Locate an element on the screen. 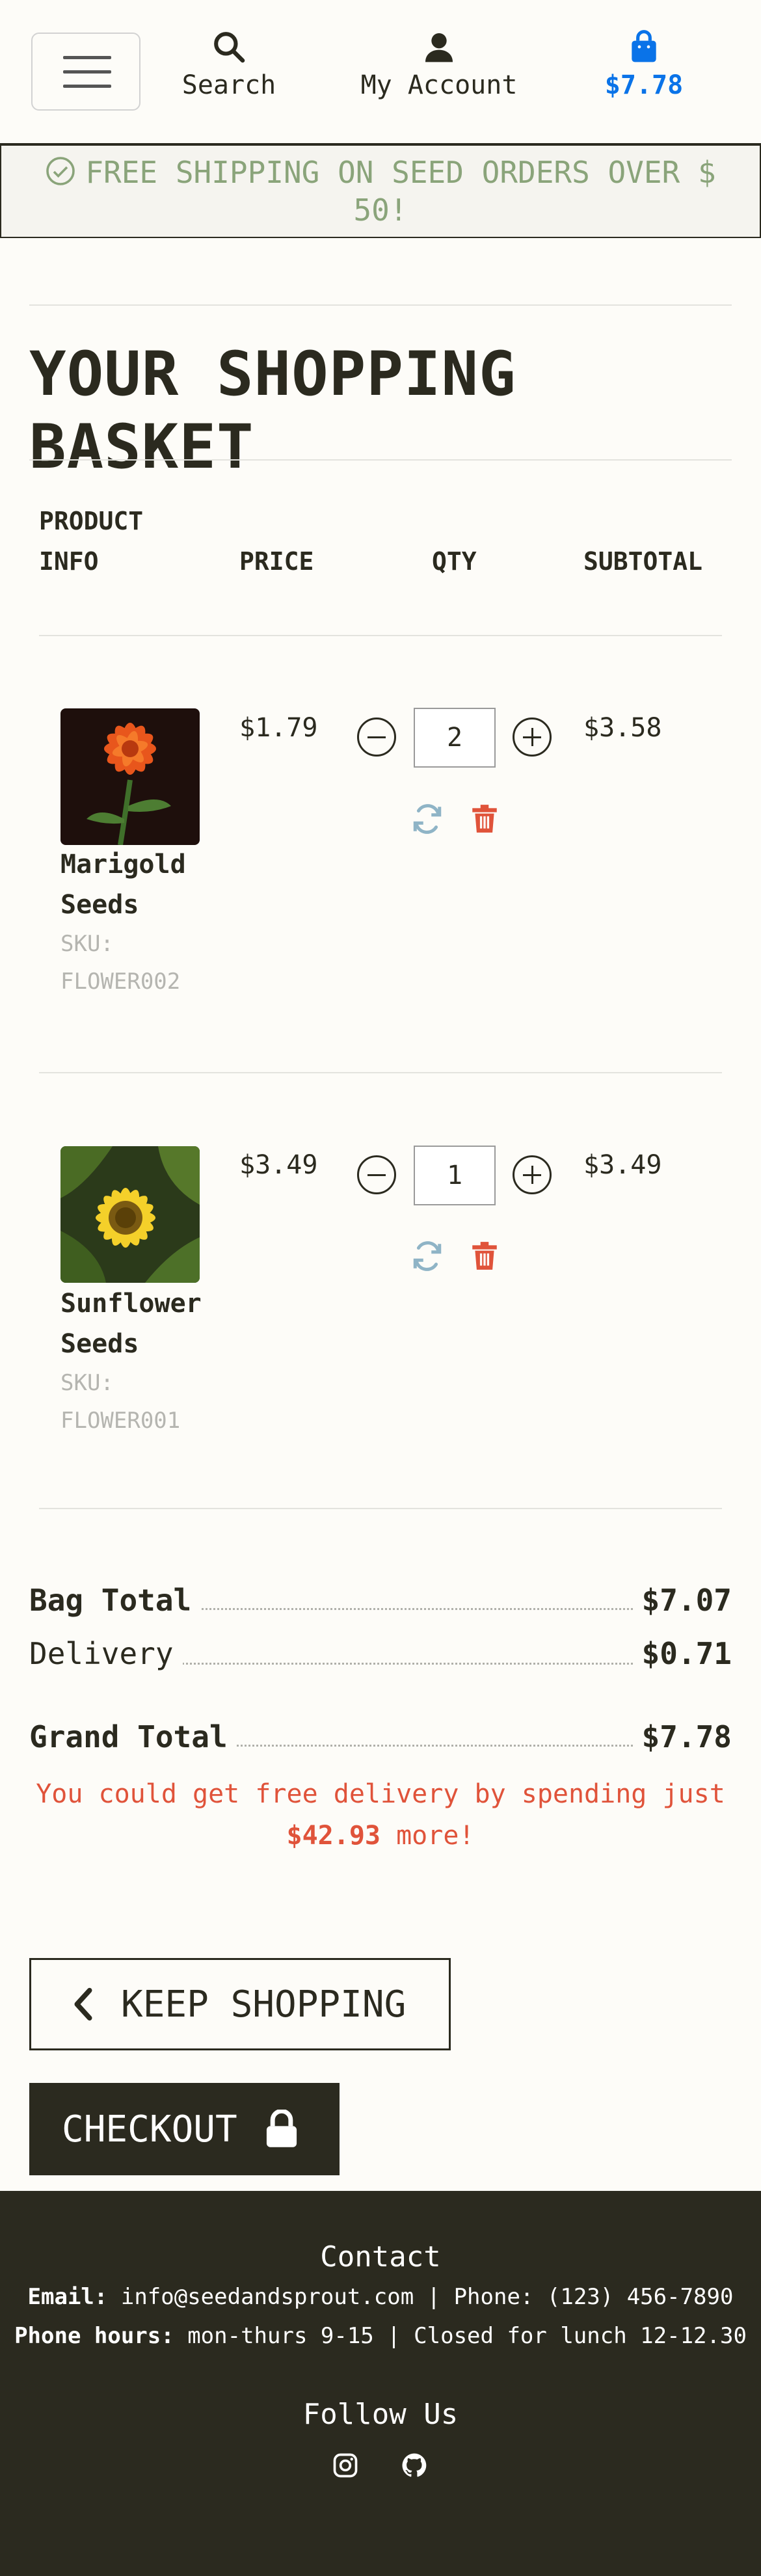 The image size is (761, 2576). keep-shopping-label: KEEP SHOPPING is located at coordinates (264, 2004).